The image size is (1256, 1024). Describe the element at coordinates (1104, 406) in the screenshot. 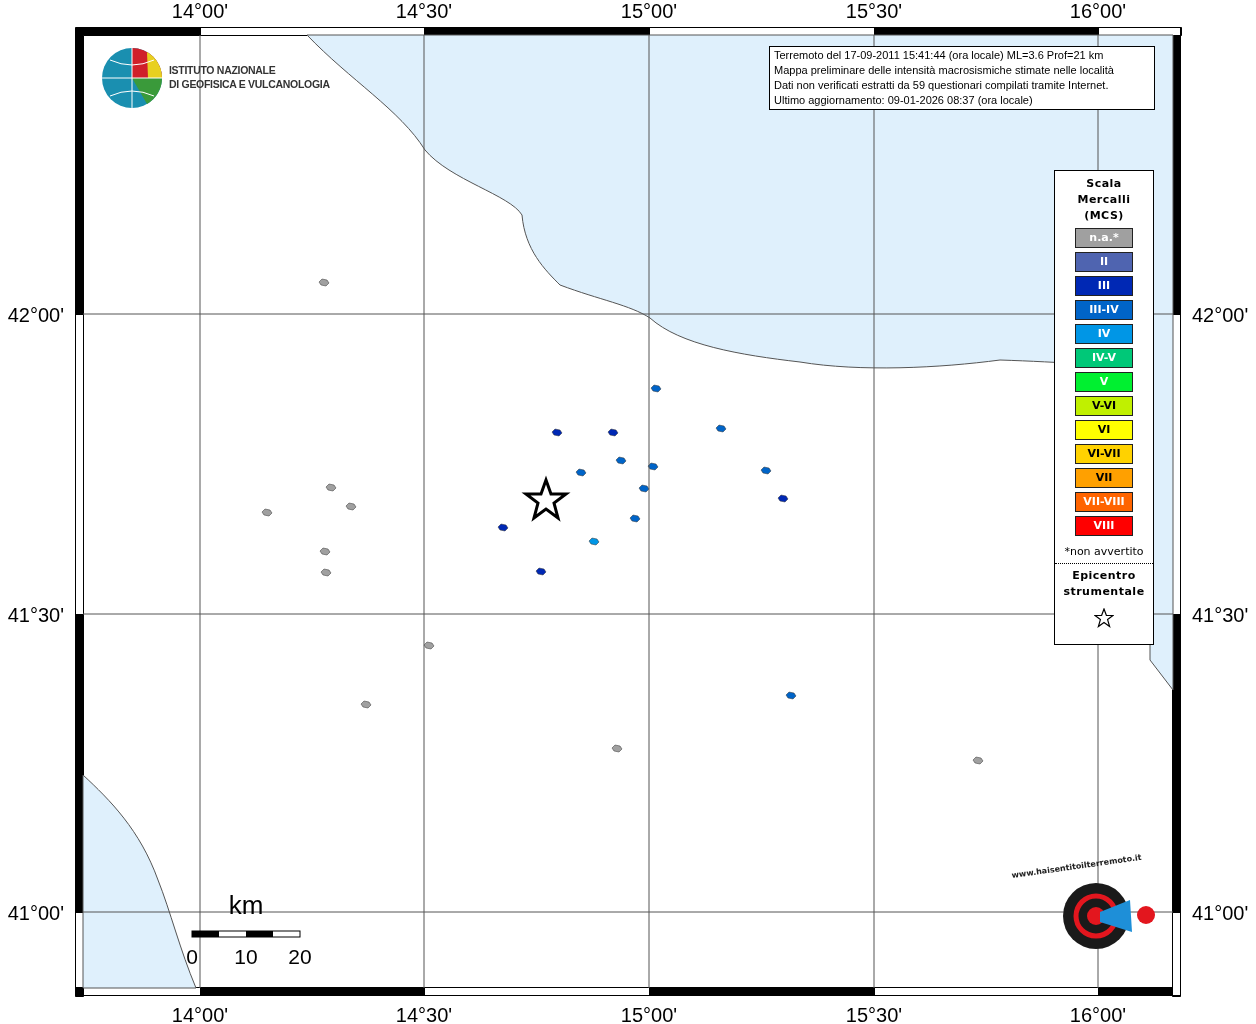

I see `intensity-swatch: V-VI` at that location.